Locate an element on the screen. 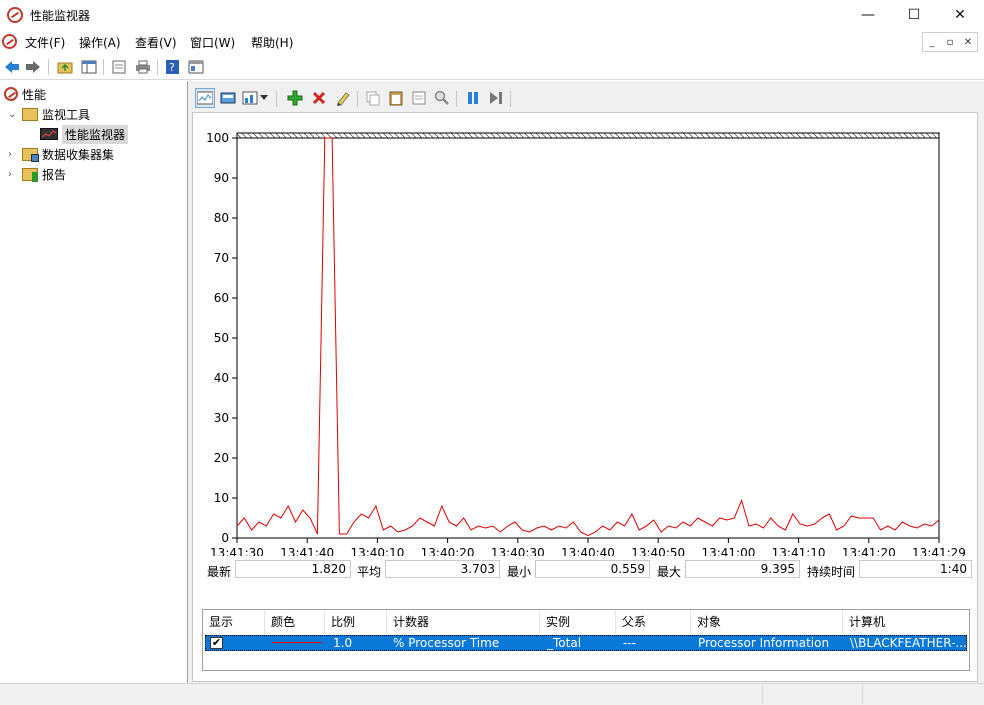 Image resolution: width=984 pixels, height=705 pixels. scale-cell: 1.0 is located at coordinates (343, 643).